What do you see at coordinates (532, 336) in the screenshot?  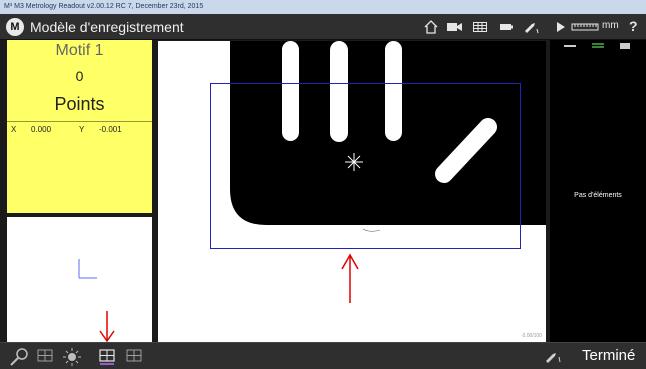 I see `scale-readout: 0.00/100` at bounding box center [532, 336].